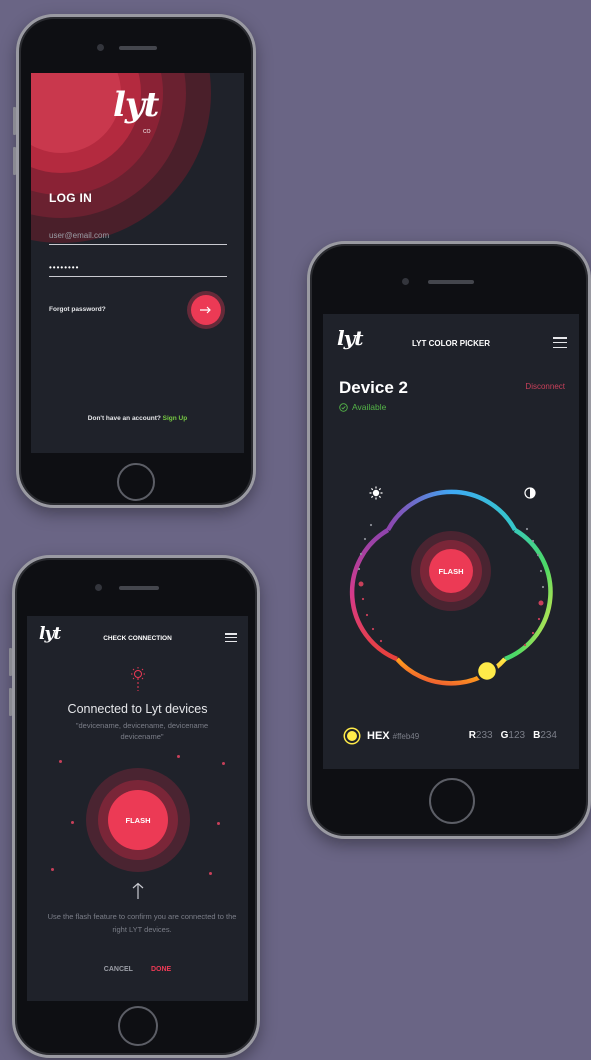 The width and height of the screenshot is (591, 1060). Describe the element at coordinates (406, 736) in the screenshot. I see `hex-value: #ffeb49` at that location.